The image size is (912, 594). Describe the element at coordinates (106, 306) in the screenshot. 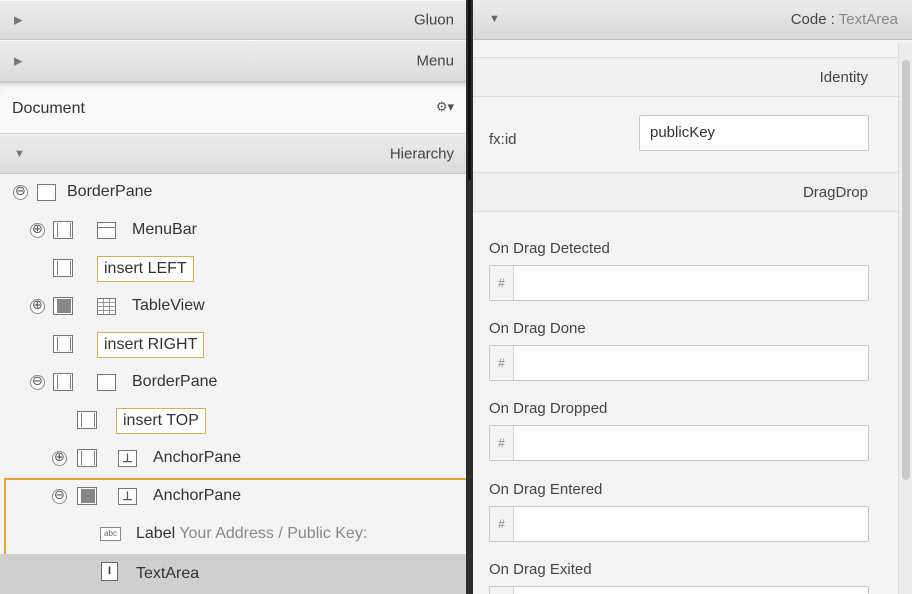

I see `tableview-icon` at that location.